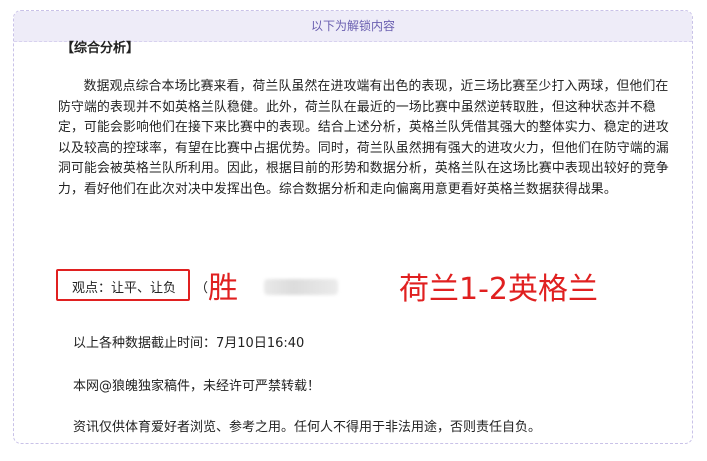 The height and width of the screenshot is (461, 707). Describe the element at coordinates (367, 288) in the screenshot. I see `viewpoint-row: 观点：让平、让负 （ 胜 荷兰1-2英格兰` at that location.